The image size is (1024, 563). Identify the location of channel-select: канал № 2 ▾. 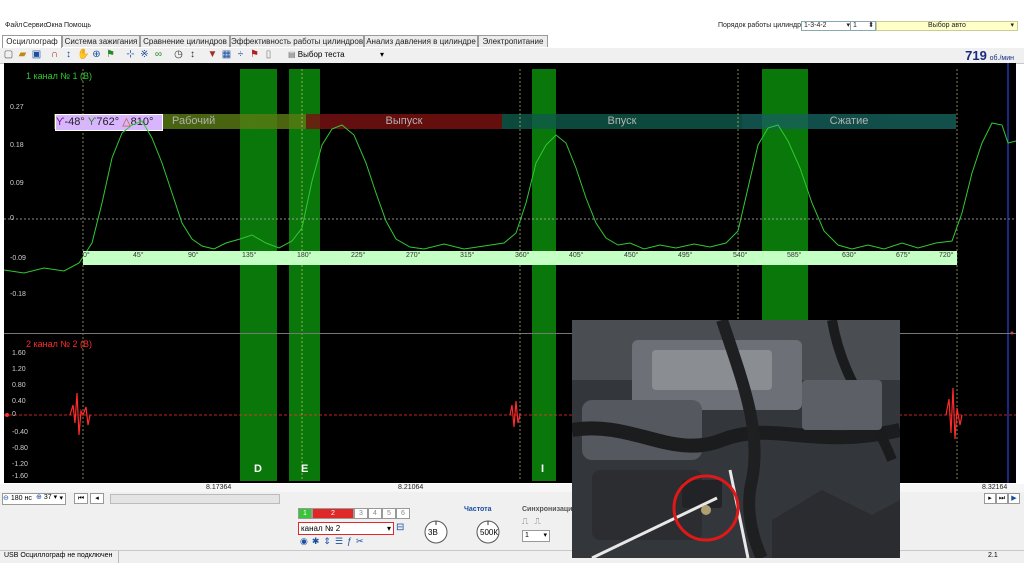
(346, 528).